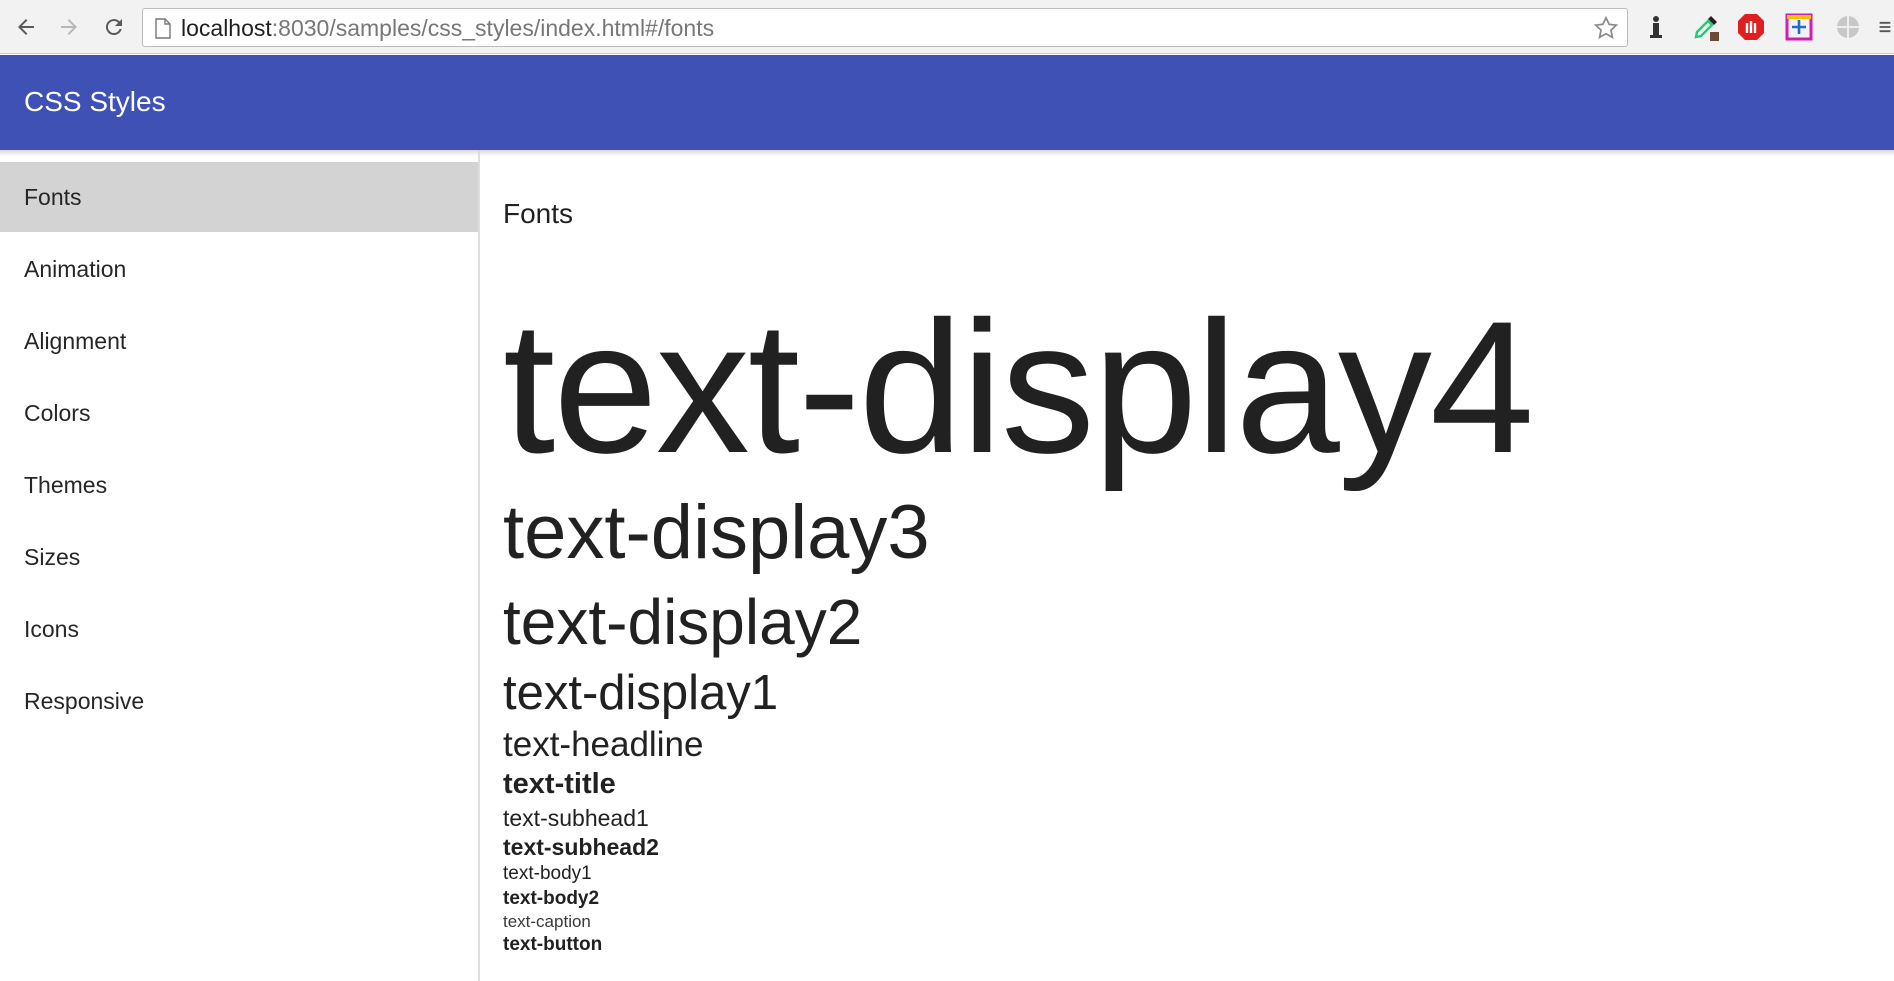  What do you see at coordinates (75, 268) in the screenshot?
I see `sidebar-item-label: Animation` at bounding box center [75, 268].